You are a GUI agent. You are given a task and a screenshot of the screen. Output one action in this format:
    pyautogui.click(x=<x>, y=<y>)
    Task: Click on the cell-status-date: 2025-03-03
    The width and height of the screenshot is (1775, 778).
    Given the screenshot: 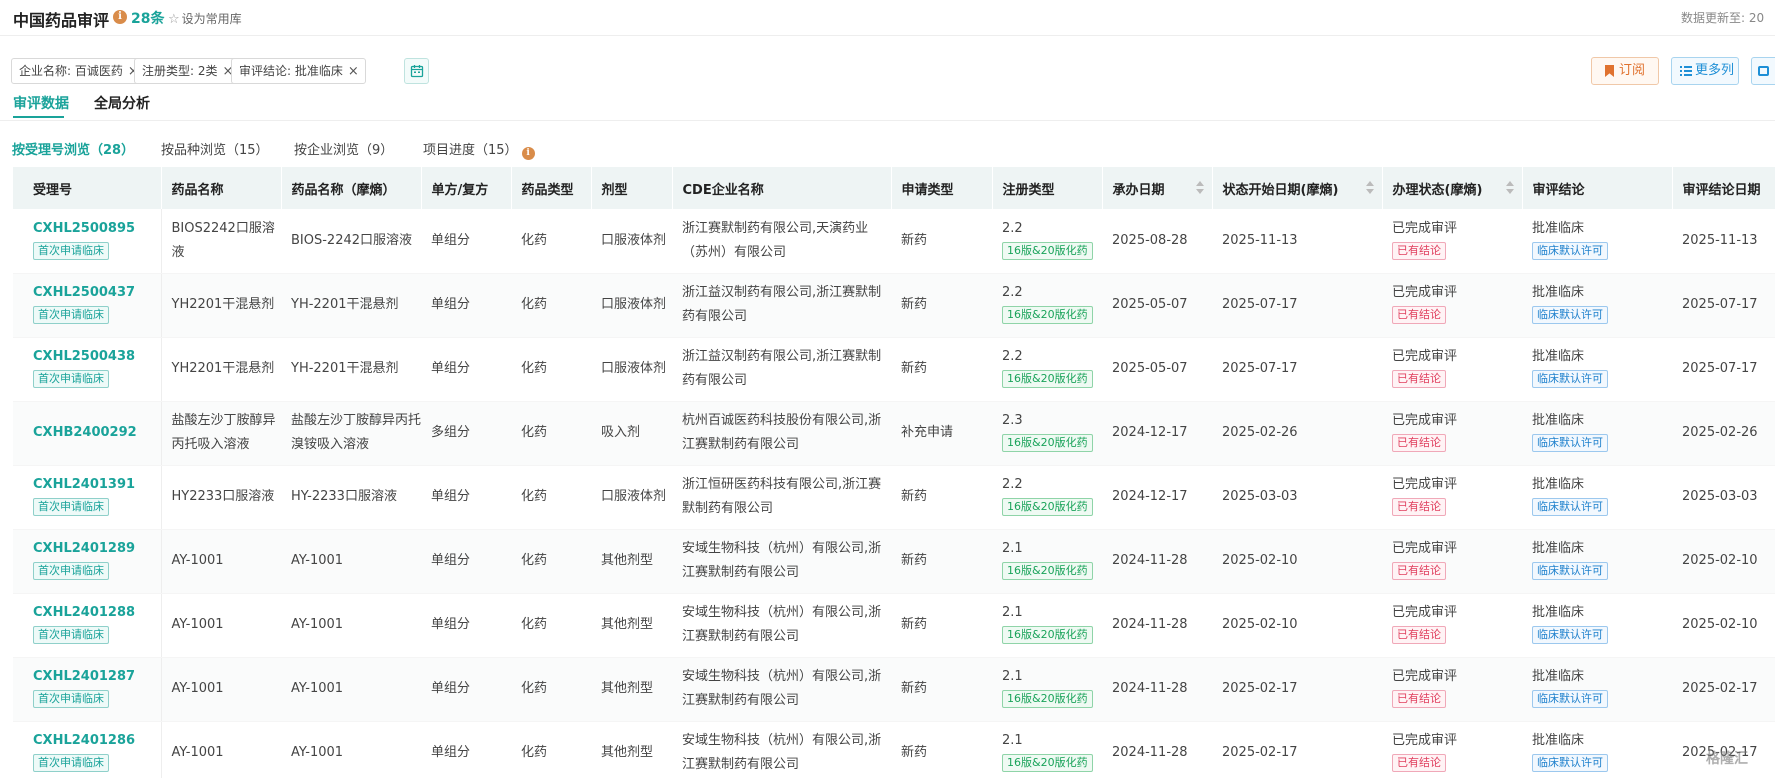 What is the action you would take?
    pyautogui.click(x=1297, y=497)
    